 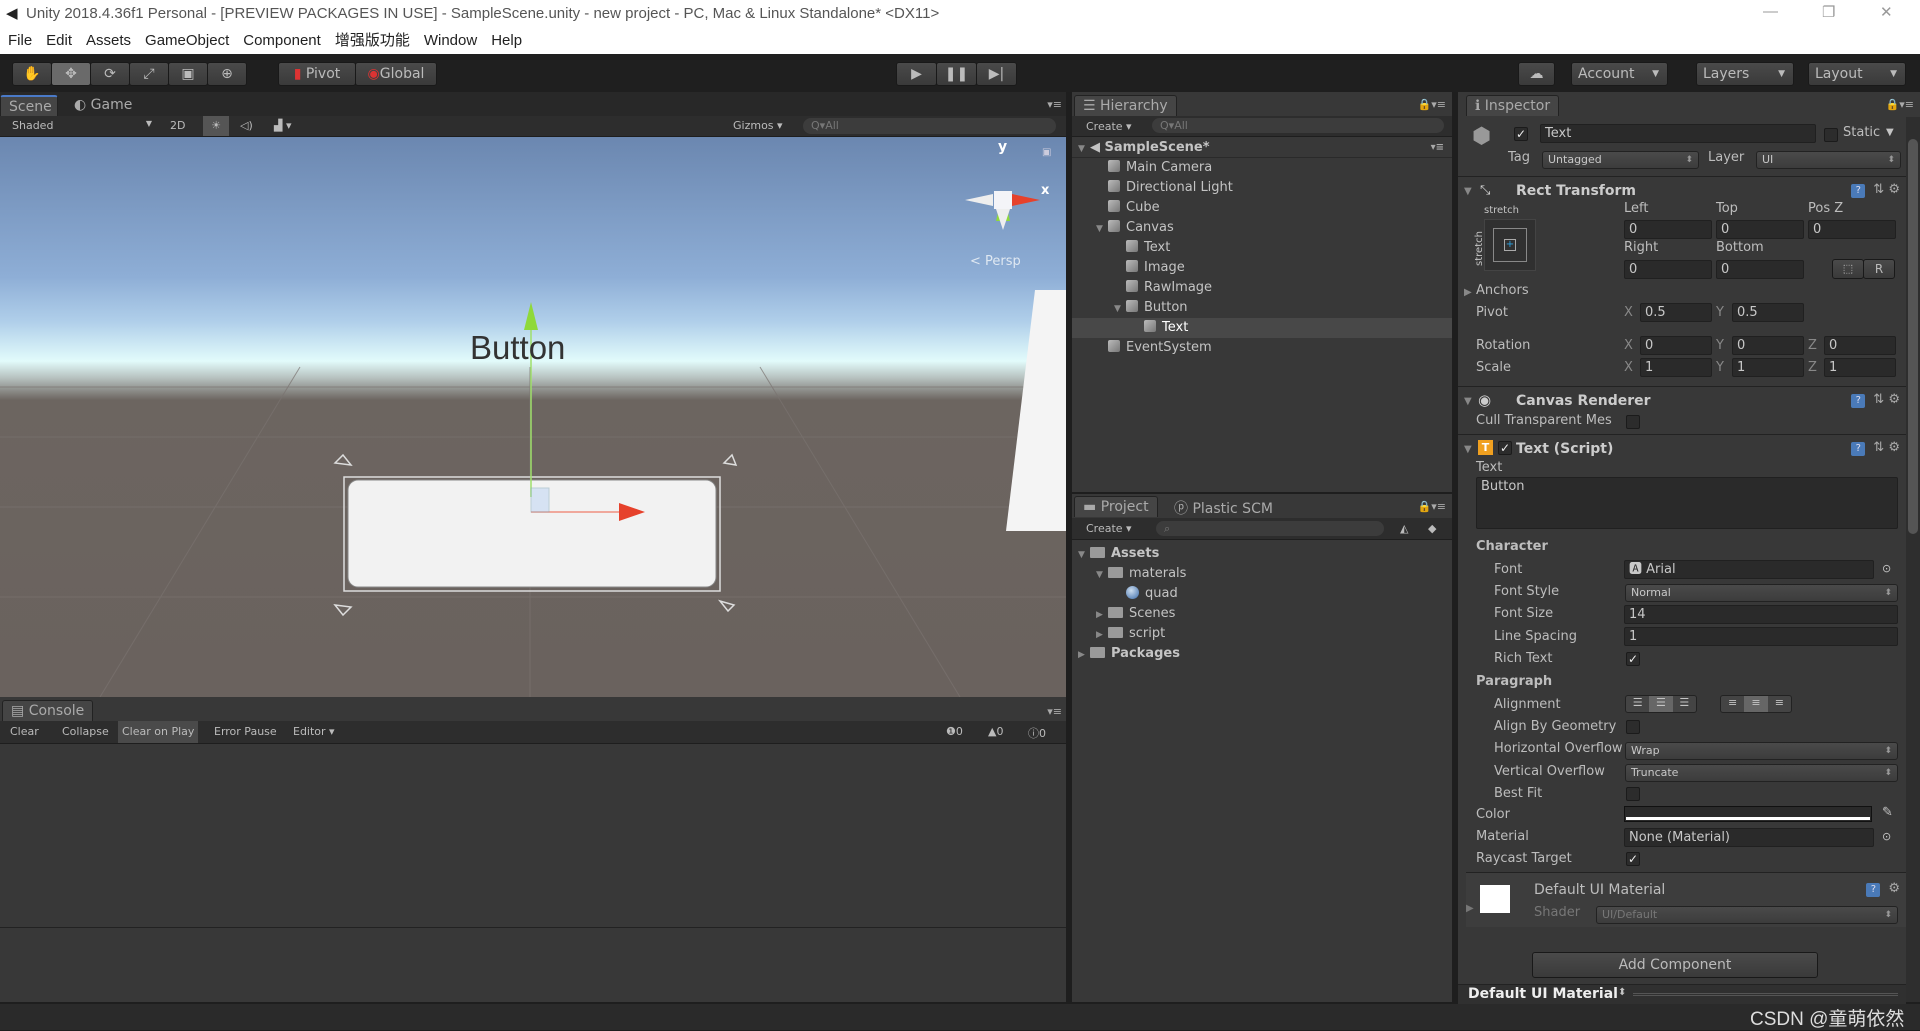 I want to click on scale-z-input: 1, so click(x=1860, y=367).